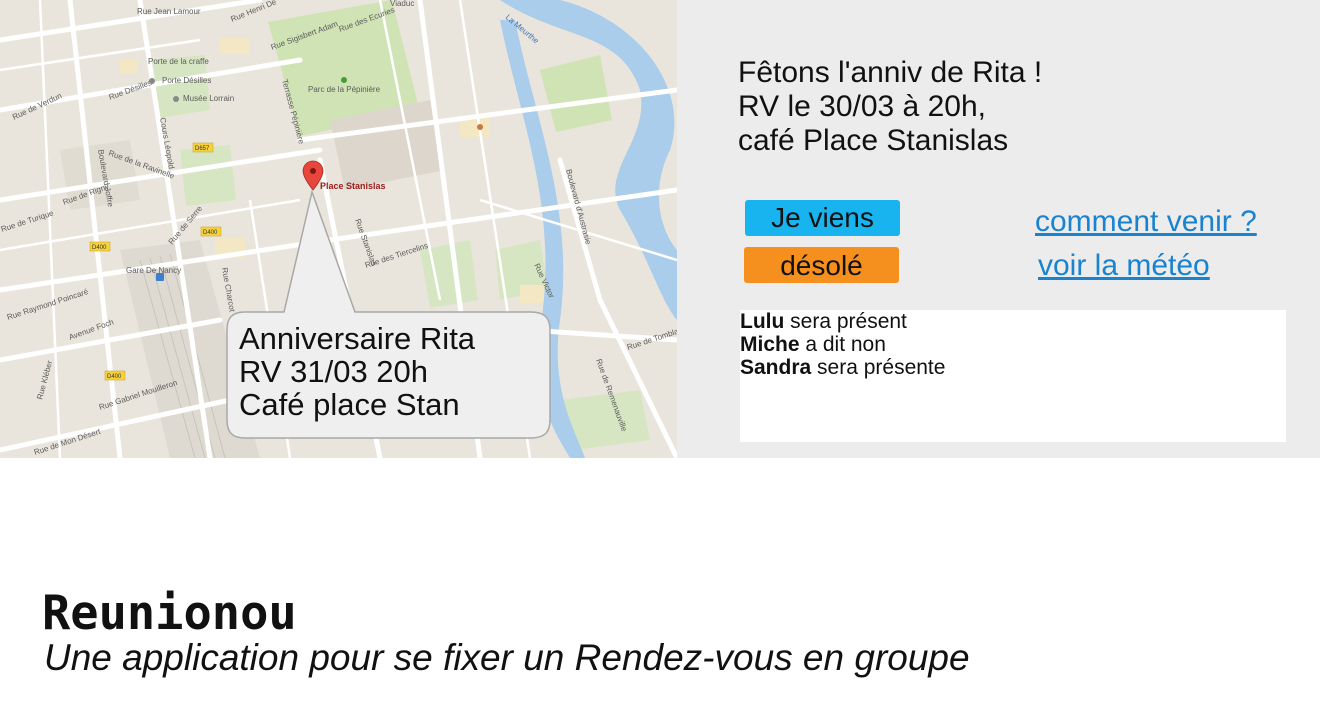 This screenshot has height=708, width=1320. Describe the element at coordinates (1013, 344) in the screenshot. I see `response-row: Miche a dit non` at that location.